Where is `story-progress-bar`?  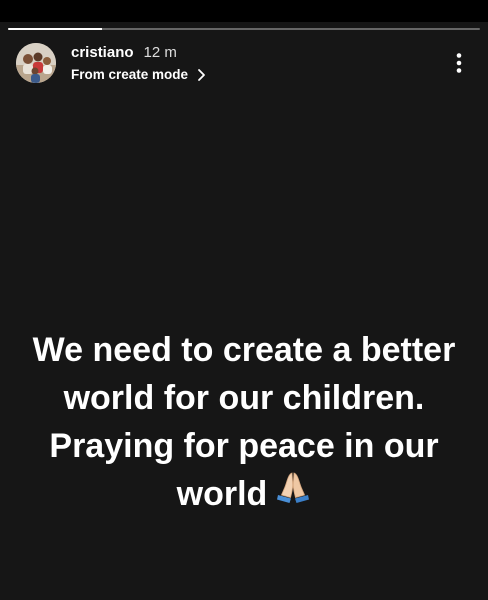
story-progress-bar is located at coordinates (244, 29).